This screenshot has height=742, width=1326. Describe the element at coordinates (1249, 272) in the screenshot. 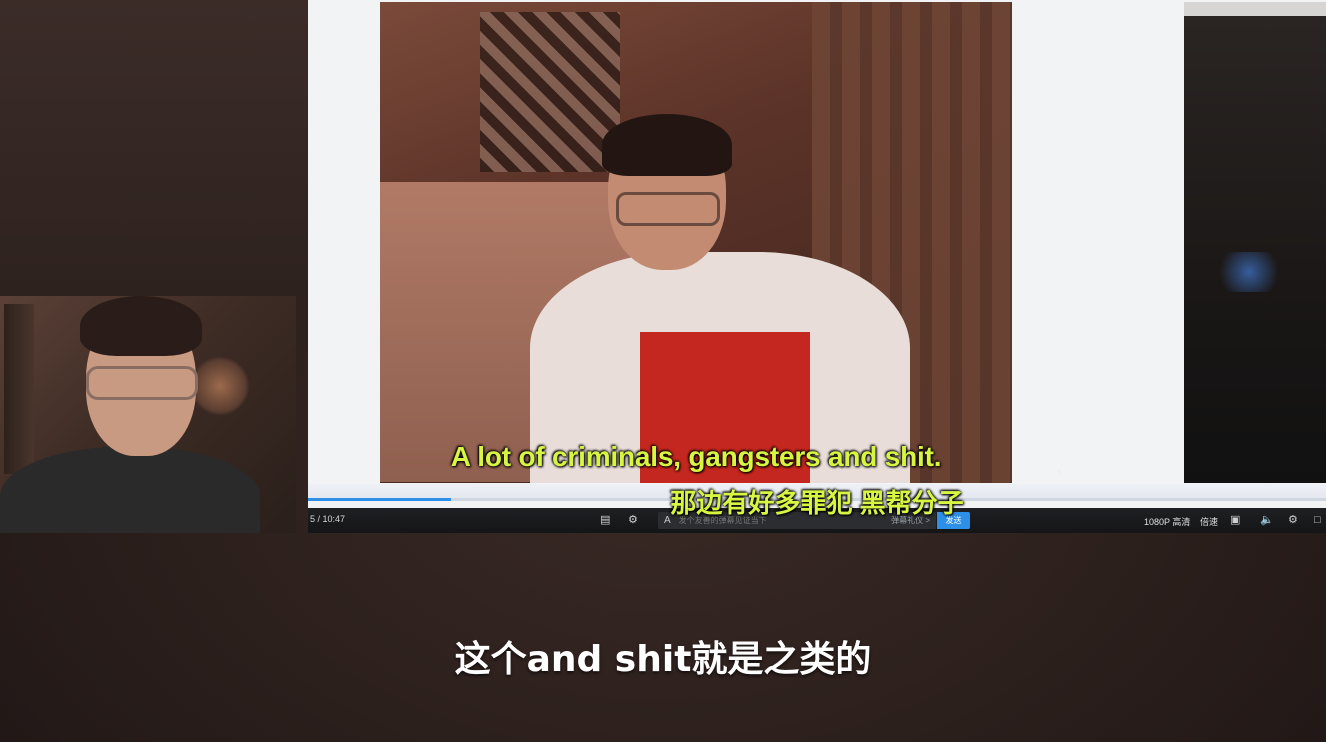

I see `video-side-lights` at that location.